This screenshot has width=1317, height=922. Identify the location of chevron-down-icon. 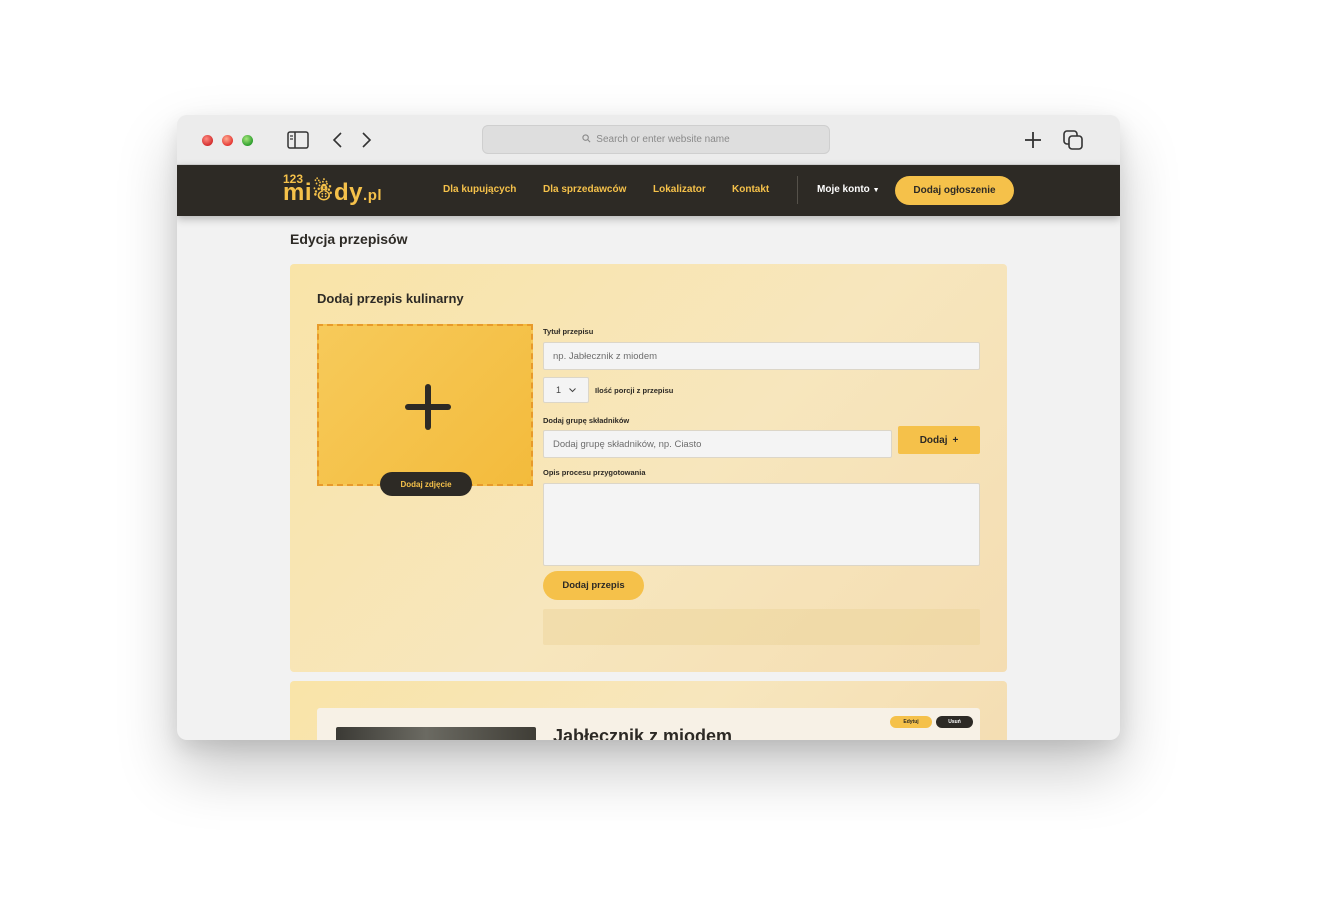
(572, 390).